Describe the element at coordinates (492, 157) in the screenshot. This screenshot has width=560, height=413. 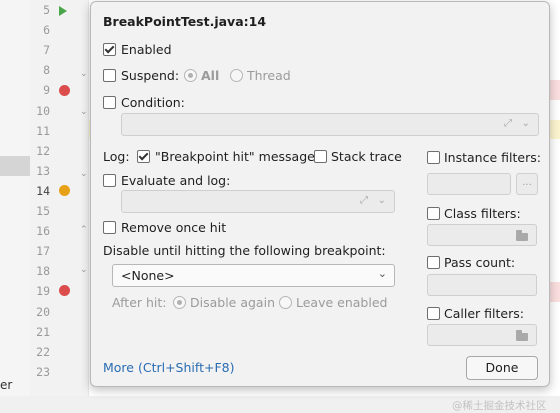
I see `instance-filters-label: Instance filters:` at that location.